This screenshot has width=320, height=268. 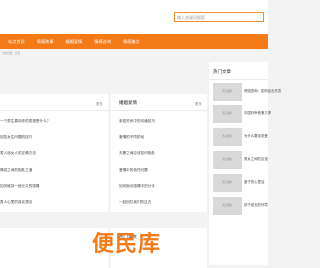 What do you see at coordinates (54, 186) in the screenshot?
I see `list-item: 如何维持一段长久的感情` at bounding box center [54, 186].